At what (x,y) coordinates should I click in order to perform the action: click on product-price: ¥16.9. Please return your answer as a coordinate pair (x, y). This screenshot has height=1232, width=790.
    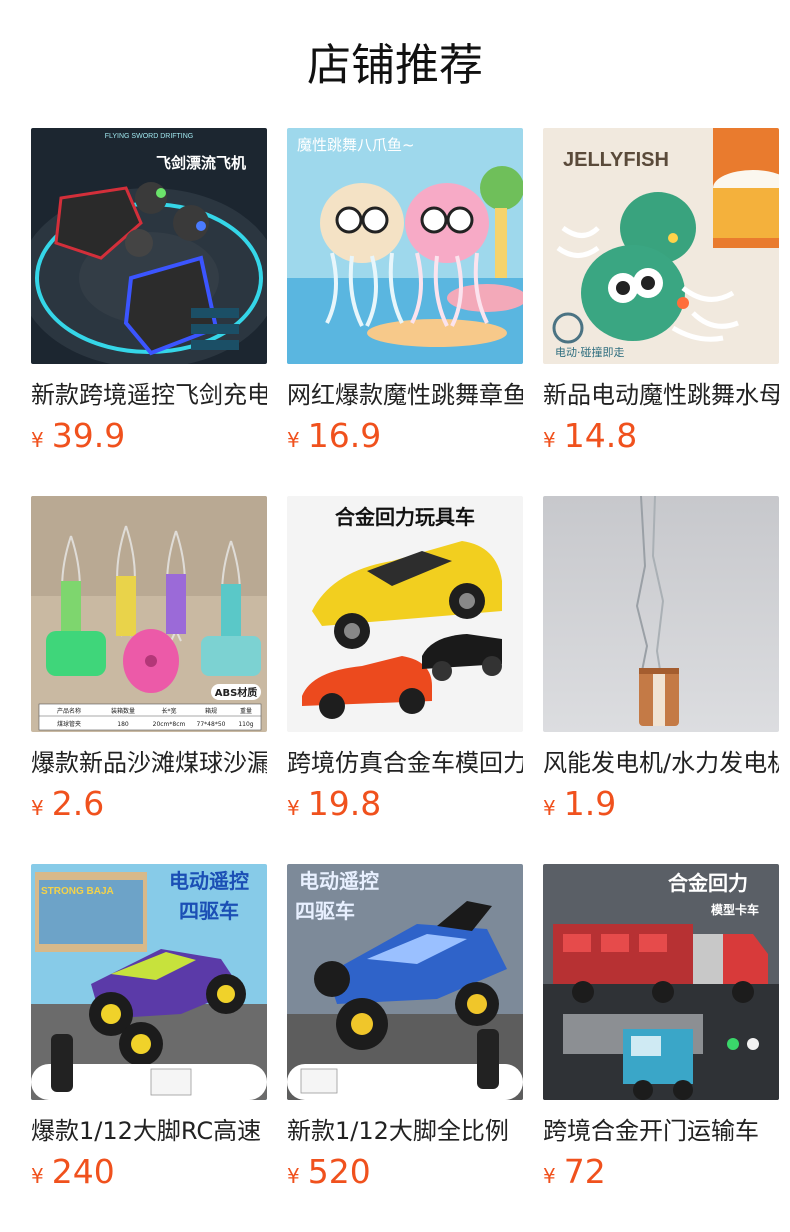
    Looking at the image, I should click on (334, 436).